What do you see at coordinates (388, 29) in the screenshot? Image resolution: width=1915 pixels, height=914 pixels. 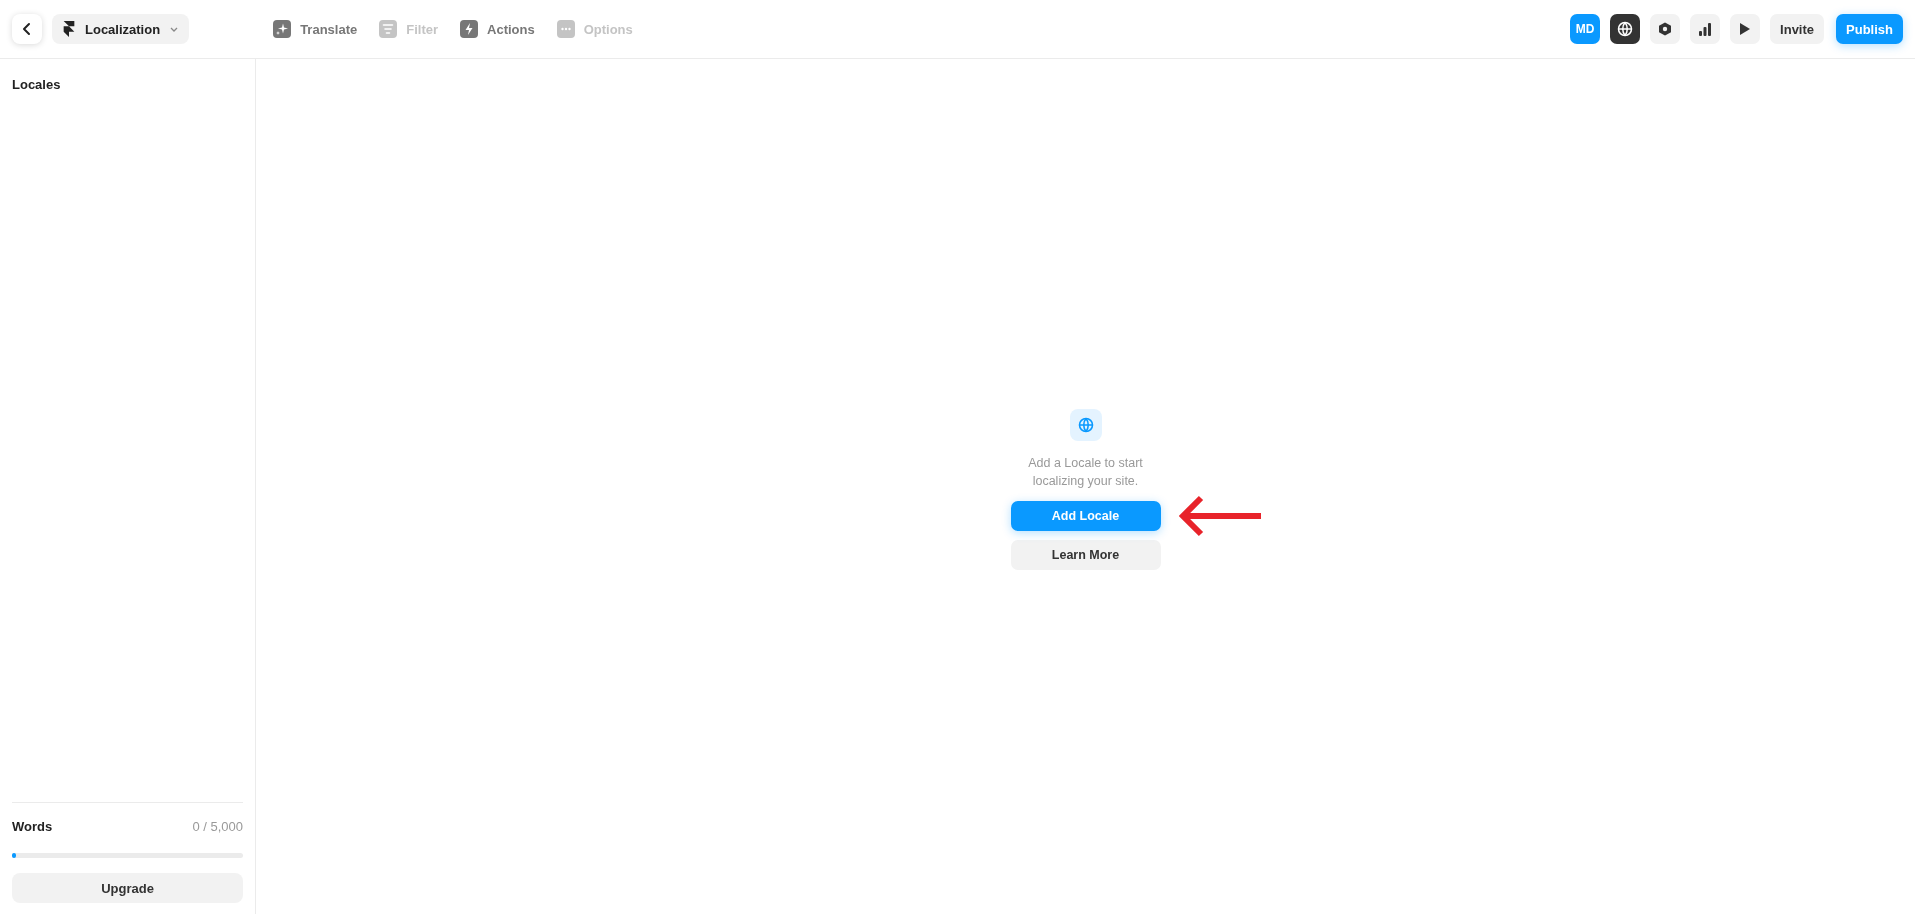 I see `filter-icon` at bounding box center [388, 29].